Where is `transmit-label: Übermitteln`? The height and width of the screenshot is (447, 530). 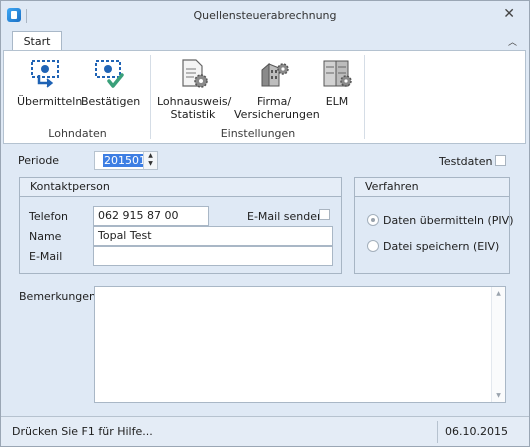 transmit-label: Übermitteln is located at coordinates (50, 101).